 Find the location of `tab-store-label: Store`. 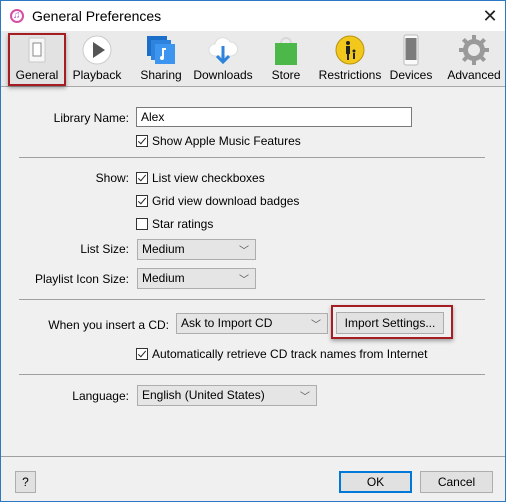

tab-store-label: Store is located at coordinates (286, 75).